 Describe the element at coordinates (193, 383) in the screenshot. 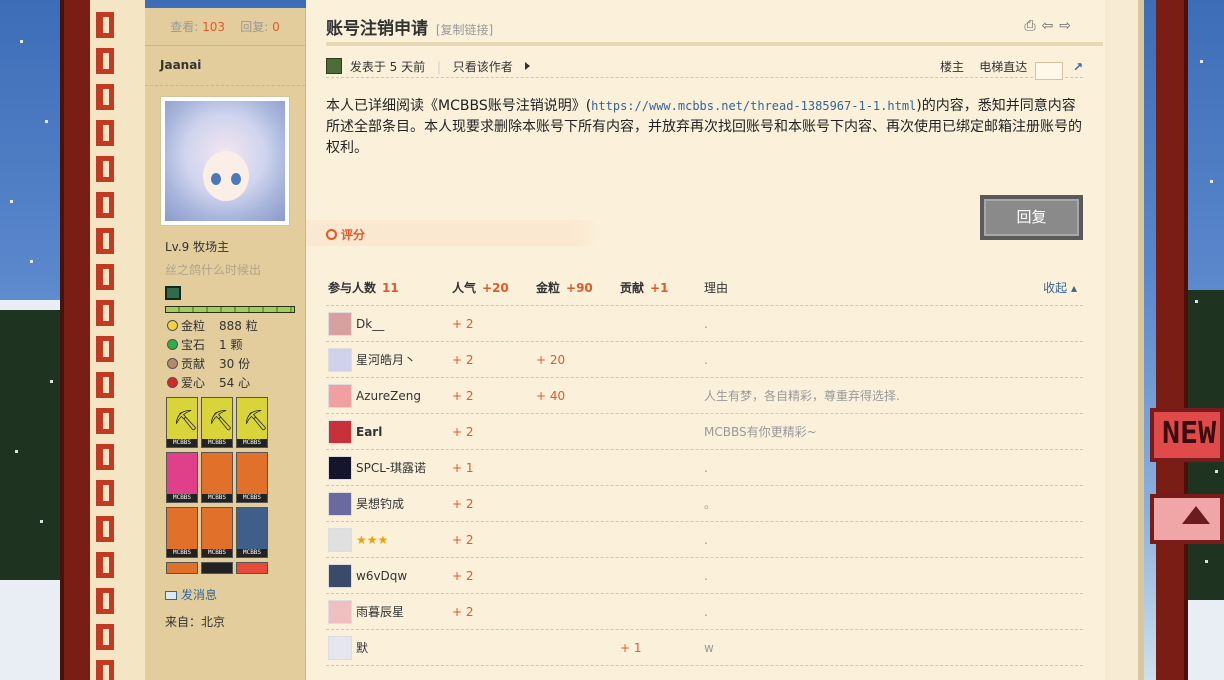

I see `resource-label: 爱心` at that location.